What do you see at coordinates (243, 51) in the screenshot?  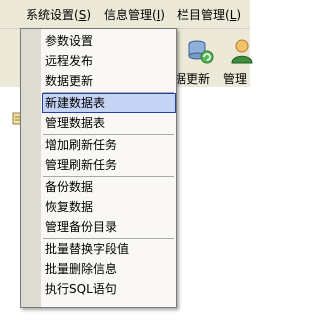 I see `user-admin-icon` at bounding box center [243, 51].